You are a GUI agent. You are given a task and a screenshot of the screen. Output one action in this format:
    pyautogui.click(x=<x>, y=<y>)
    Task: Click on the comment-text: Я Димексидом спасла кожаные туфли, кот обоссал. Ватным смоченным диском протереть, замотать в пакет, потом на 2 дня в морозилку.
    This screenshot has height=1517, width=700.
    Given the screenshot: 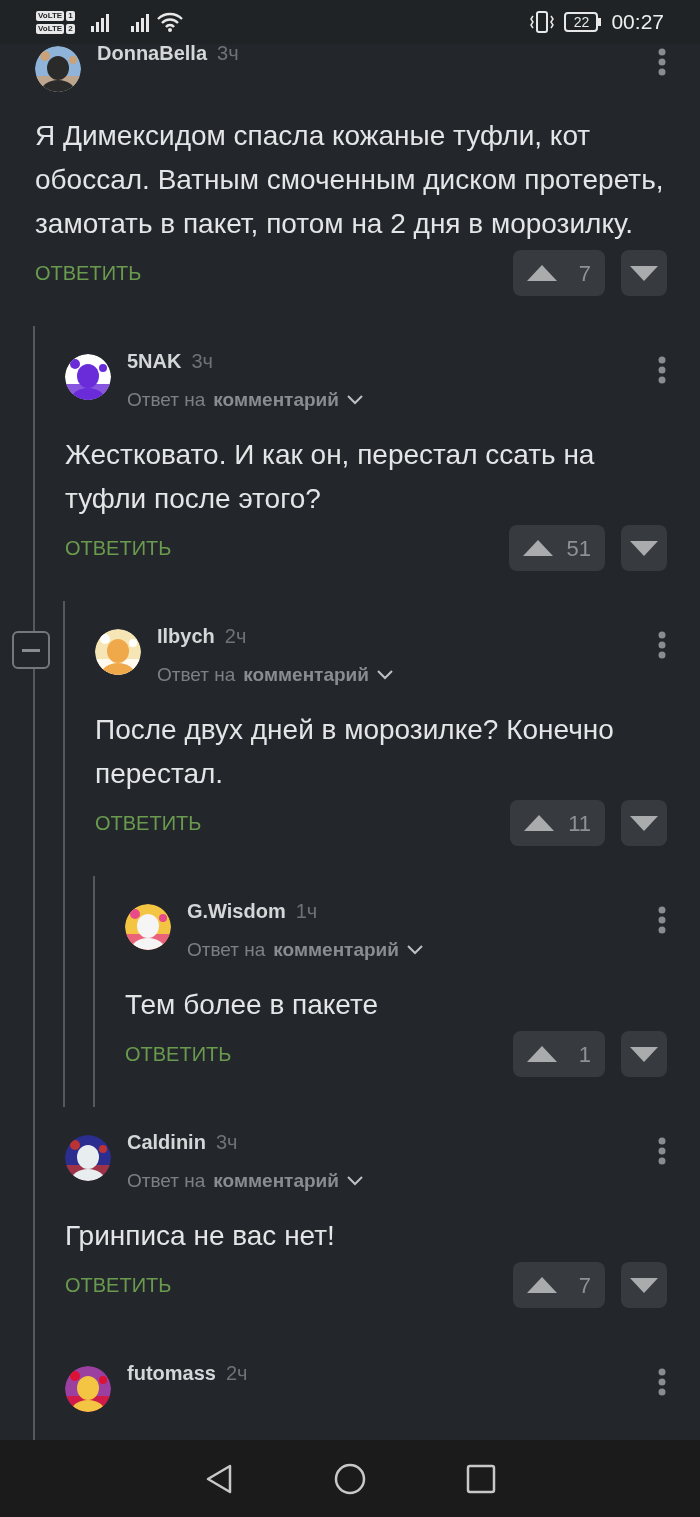 What is the action you would take?
    pyautogui.click(x=350, y=180)
    